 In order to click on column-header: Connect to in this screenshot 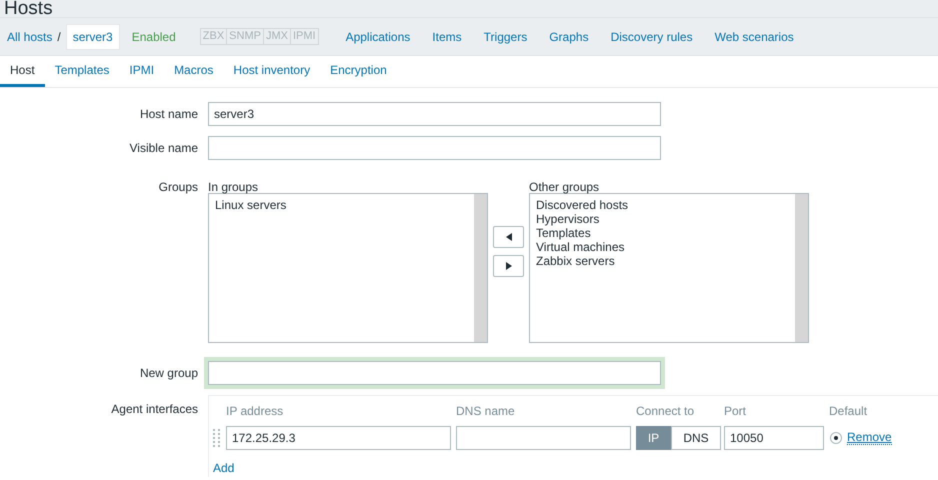, I will do `click(665, 411)`.